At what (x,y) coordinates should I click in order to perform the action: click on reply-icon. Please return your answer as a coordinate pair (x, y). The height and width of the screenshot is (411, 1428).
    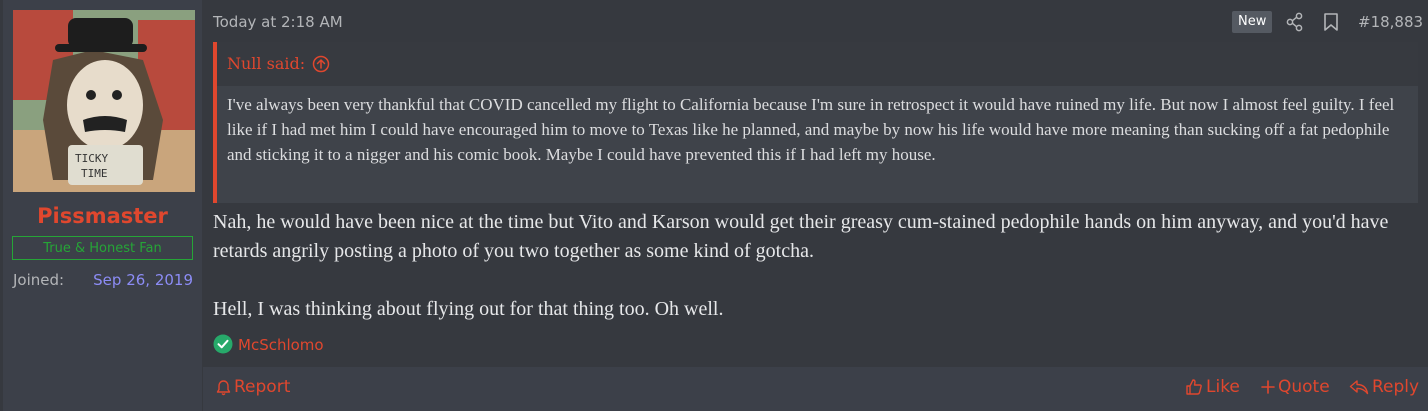
    Looking at the image, I should click on (1359, 387).